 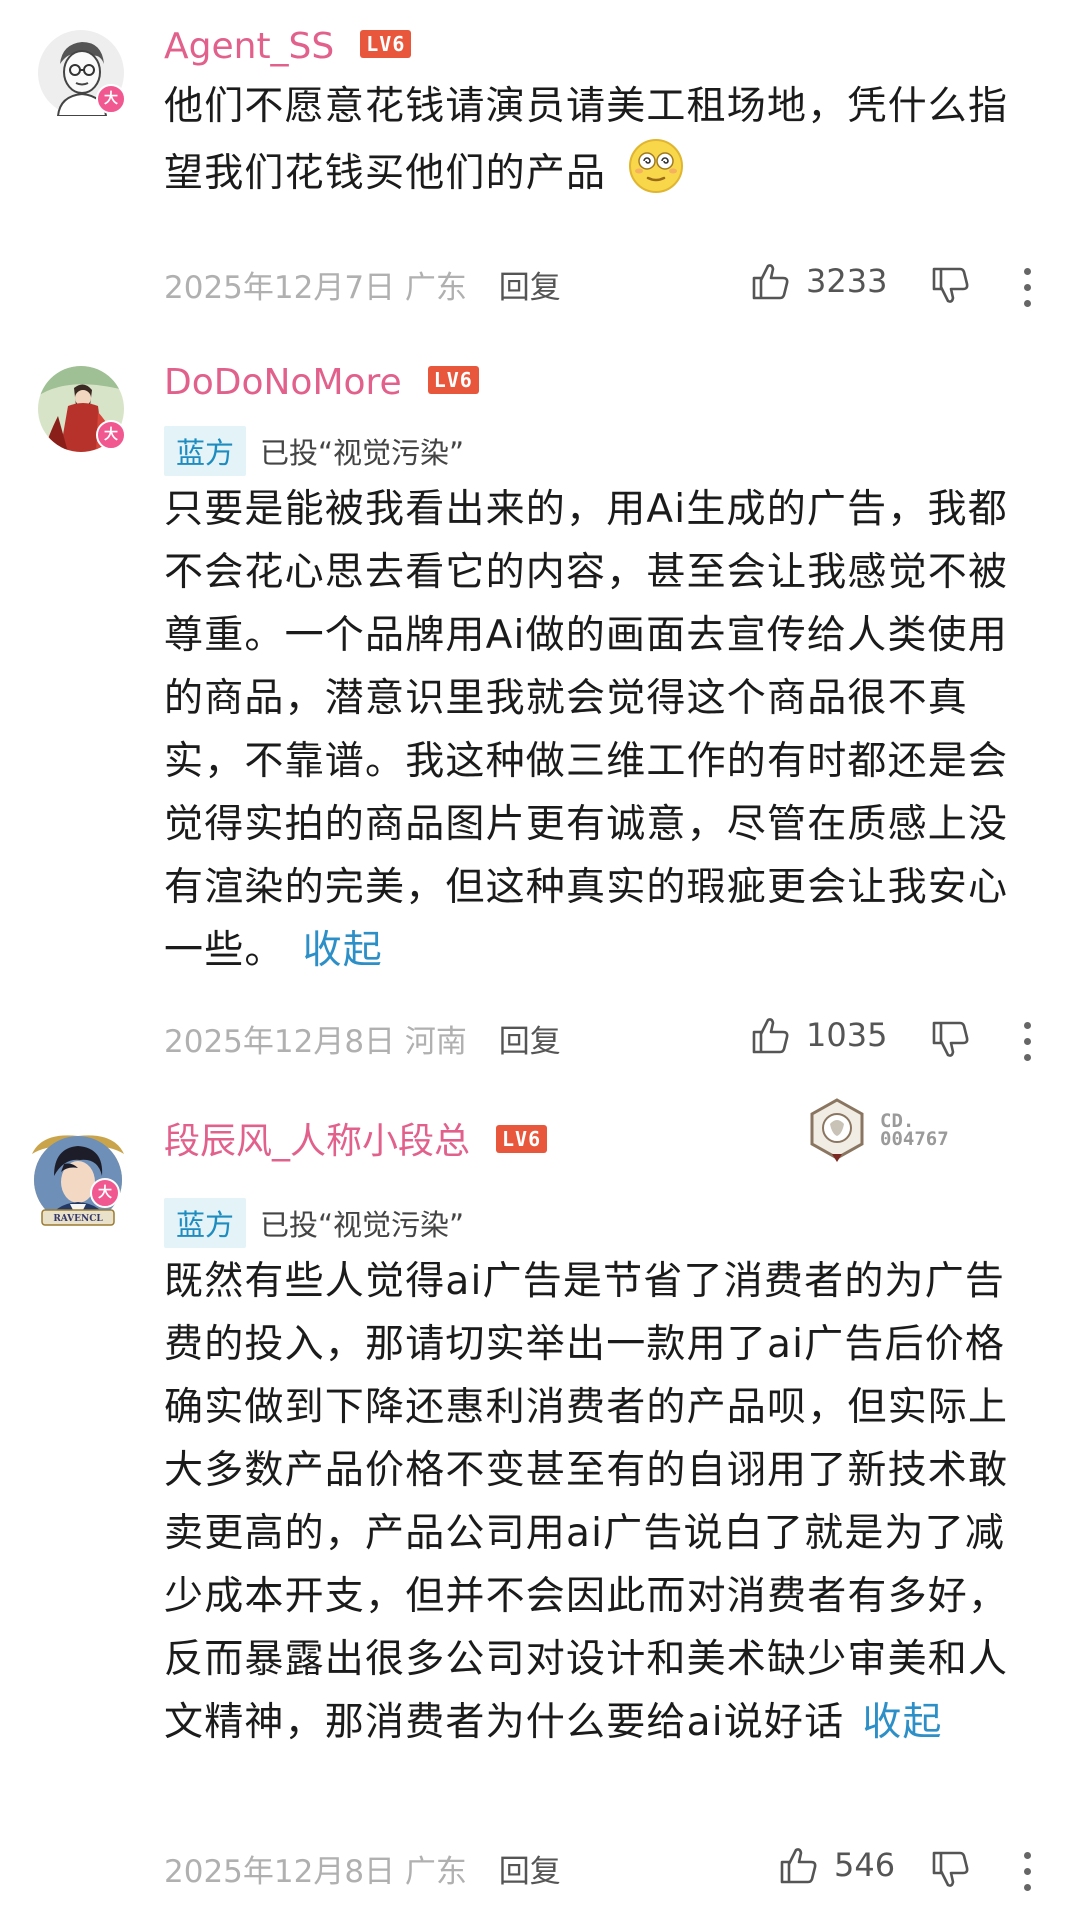 I want to click on username: DoDoNoMore, so click(x=283, y=382).